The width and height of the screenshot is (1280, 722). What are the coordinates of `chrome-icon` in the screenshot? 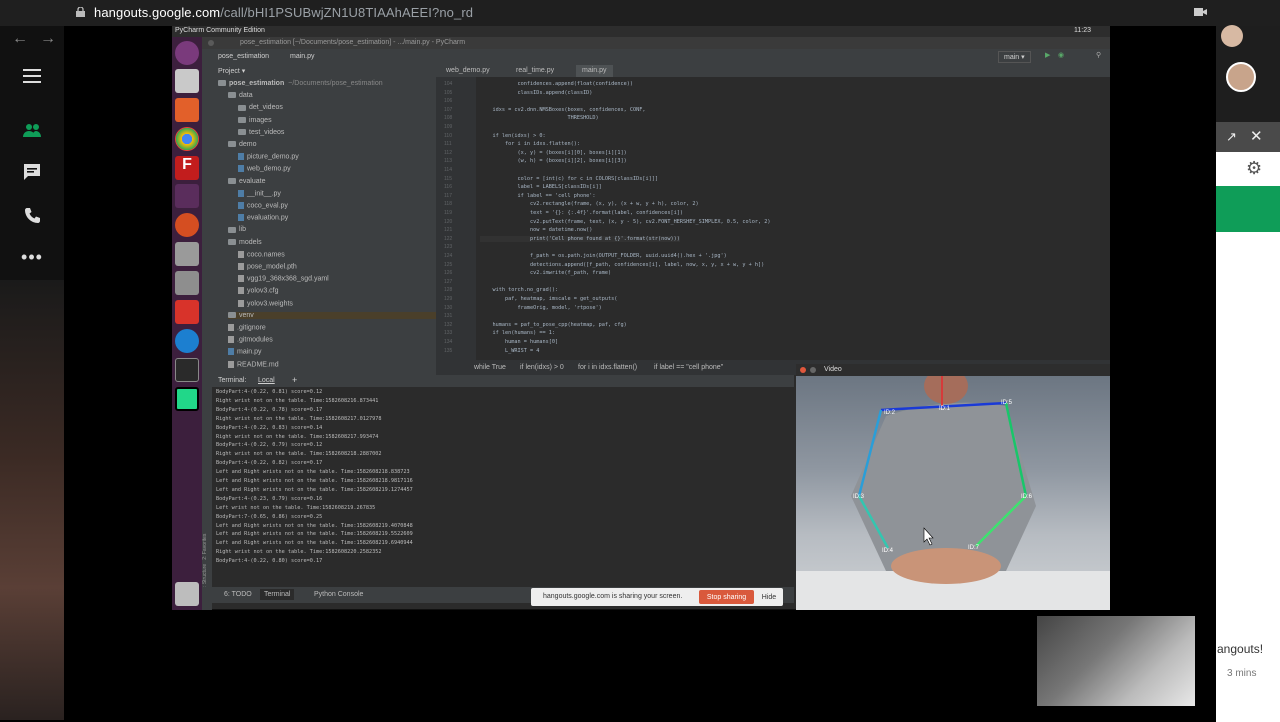 It's located at (187, 139).